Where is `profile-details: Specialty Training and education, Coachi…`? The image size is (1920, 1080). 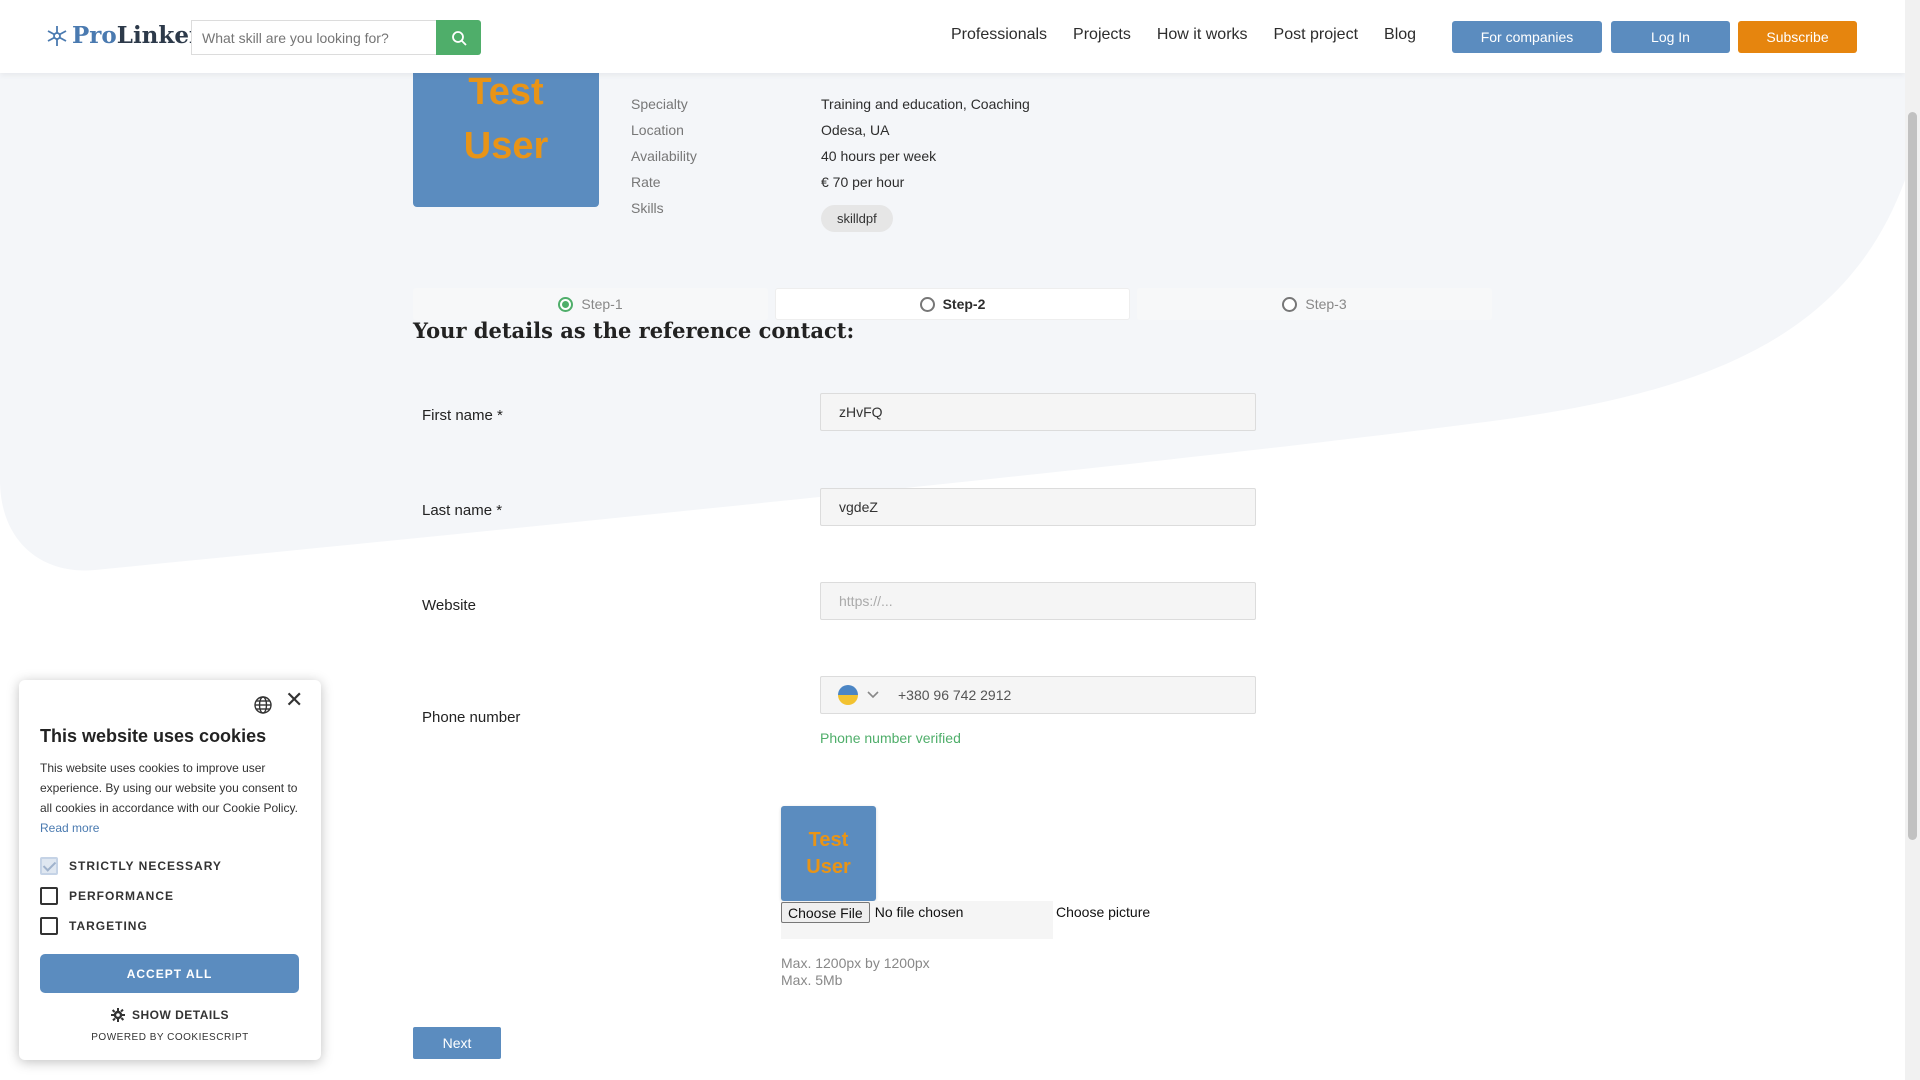
profile-details: Specialty Training and education, Coachi… is located at coordinates (830, 156).